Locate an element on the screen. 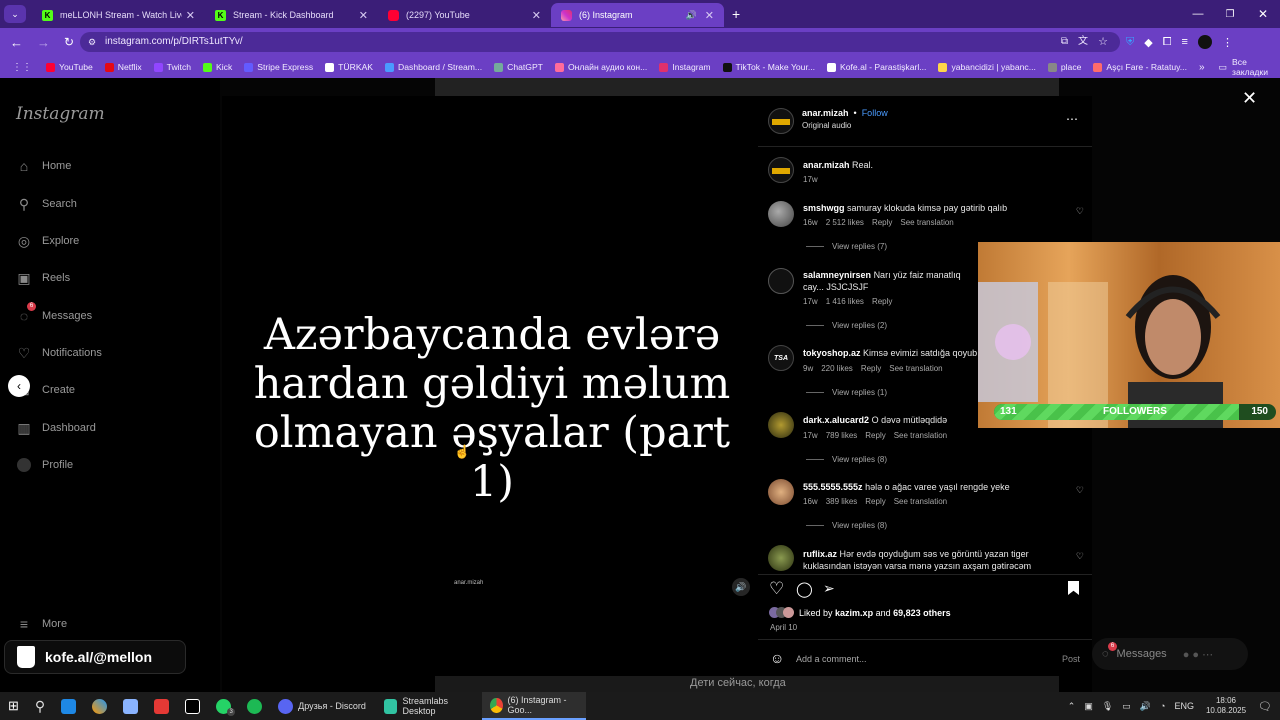 Image resolution: width=1280 pixels, height=720 pixels. view-replies-button: View replies (2) is located at coordinates (846, 325).